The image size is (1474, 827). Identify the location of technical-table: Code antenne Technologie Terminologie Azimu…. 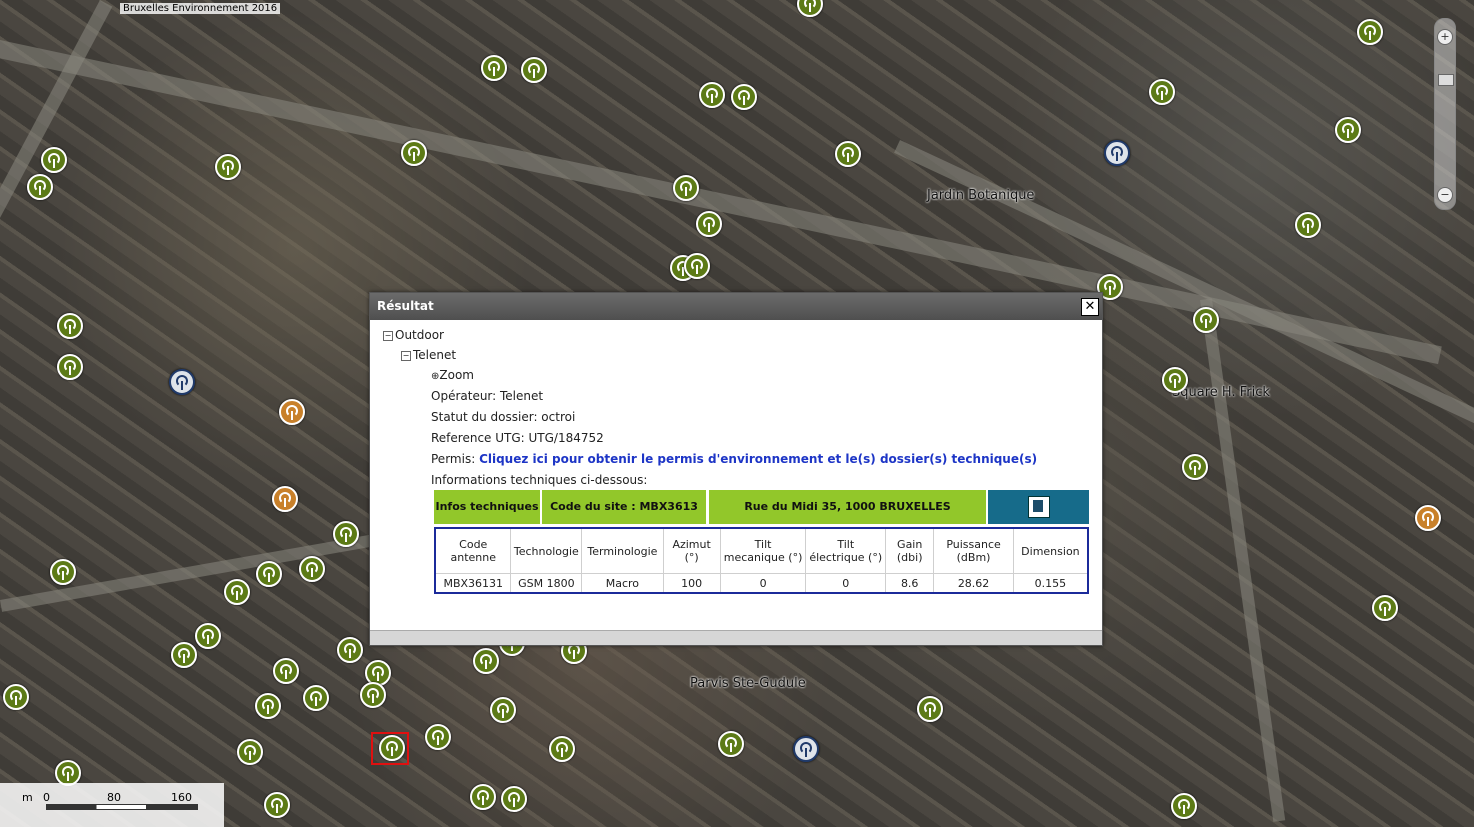
(761, 560).